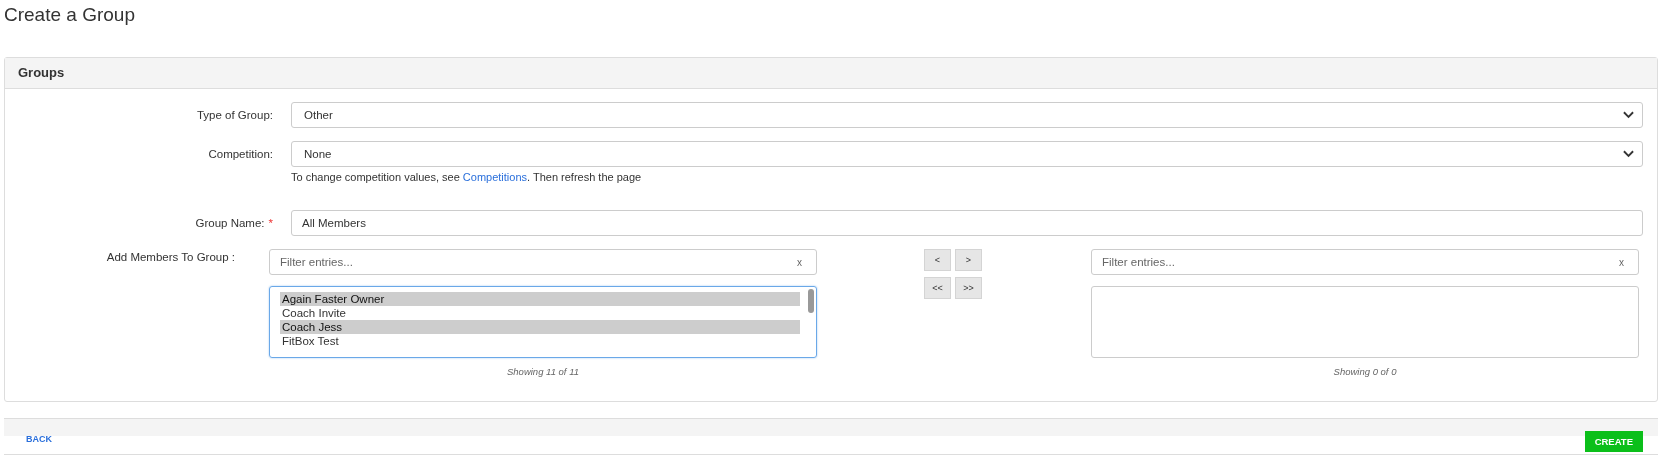 The height and width of the screenshot is (472, 1668). Describe the element at coordinates (170, 257) in the screenshot. I see `field-label: Add Members To Group :` at that location.